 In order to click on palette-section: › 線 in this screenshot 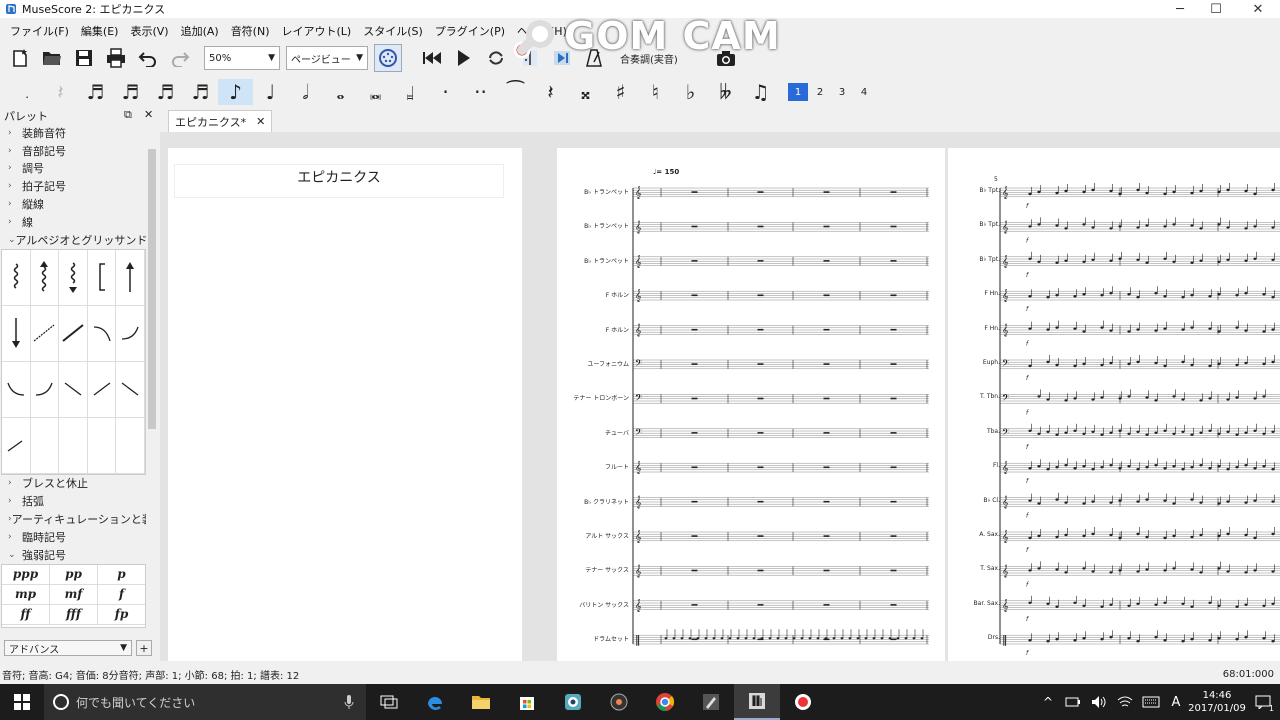, I will do `click(73, 222)`.